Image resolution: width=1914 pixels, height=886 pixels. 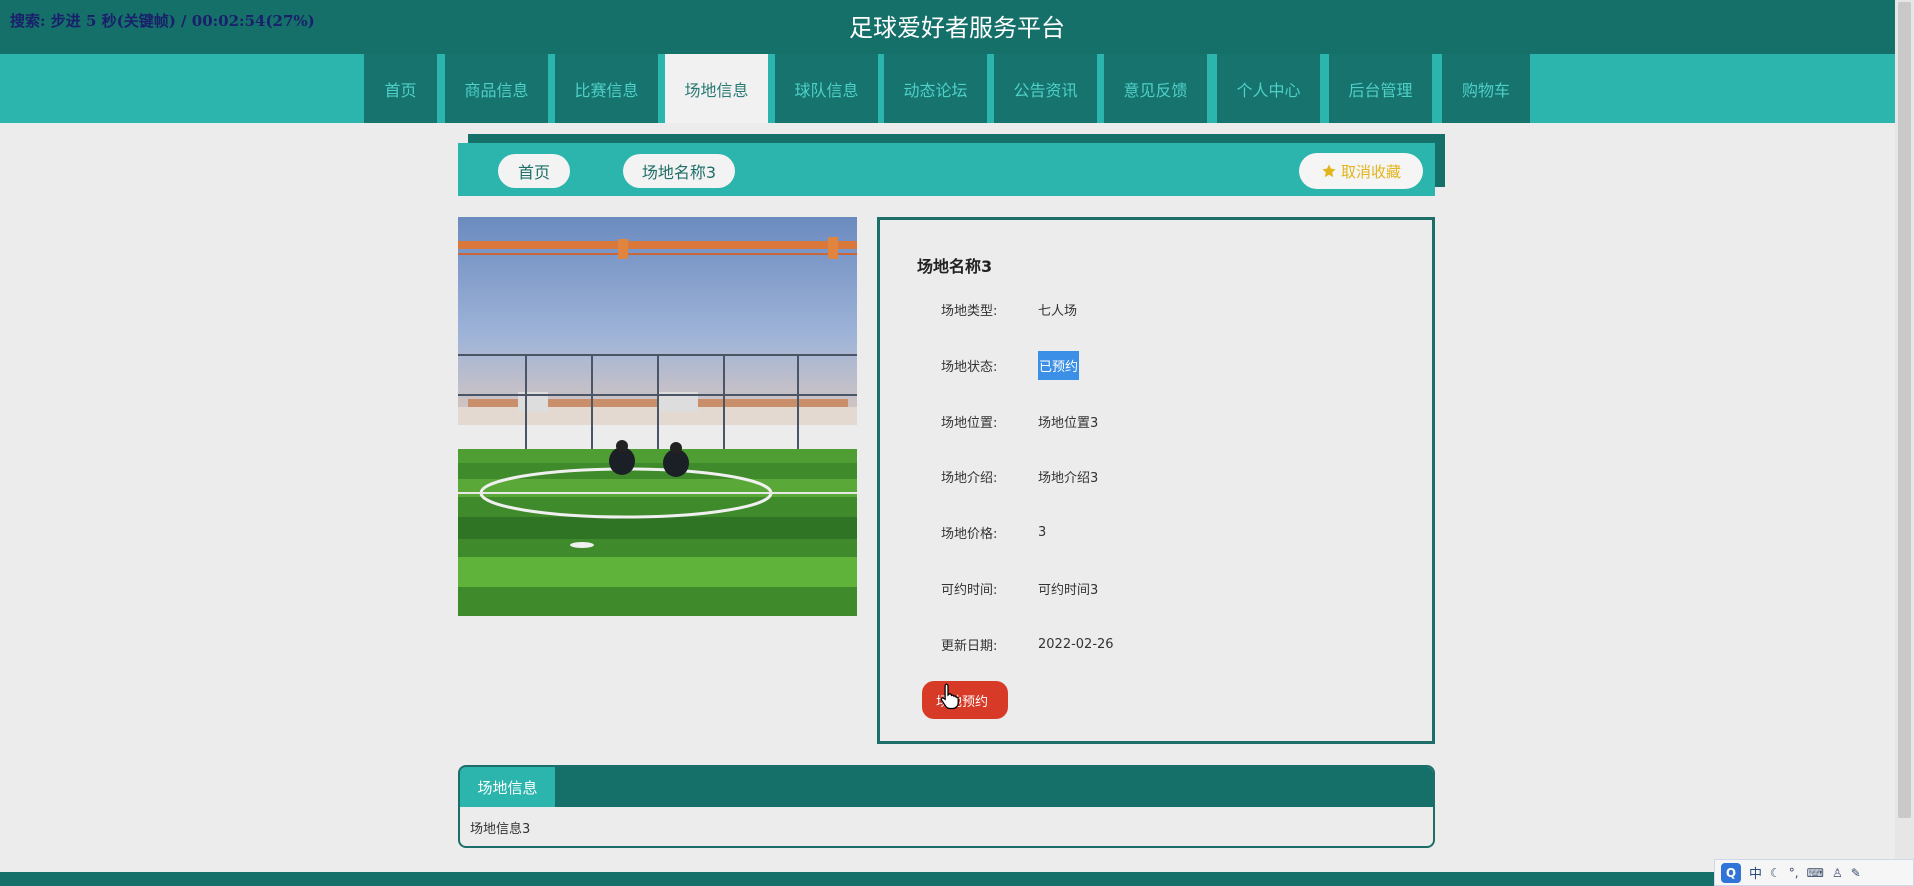 I want to click on field-row-status: 场地状态: 已预约, so click(x=1010, y=365).